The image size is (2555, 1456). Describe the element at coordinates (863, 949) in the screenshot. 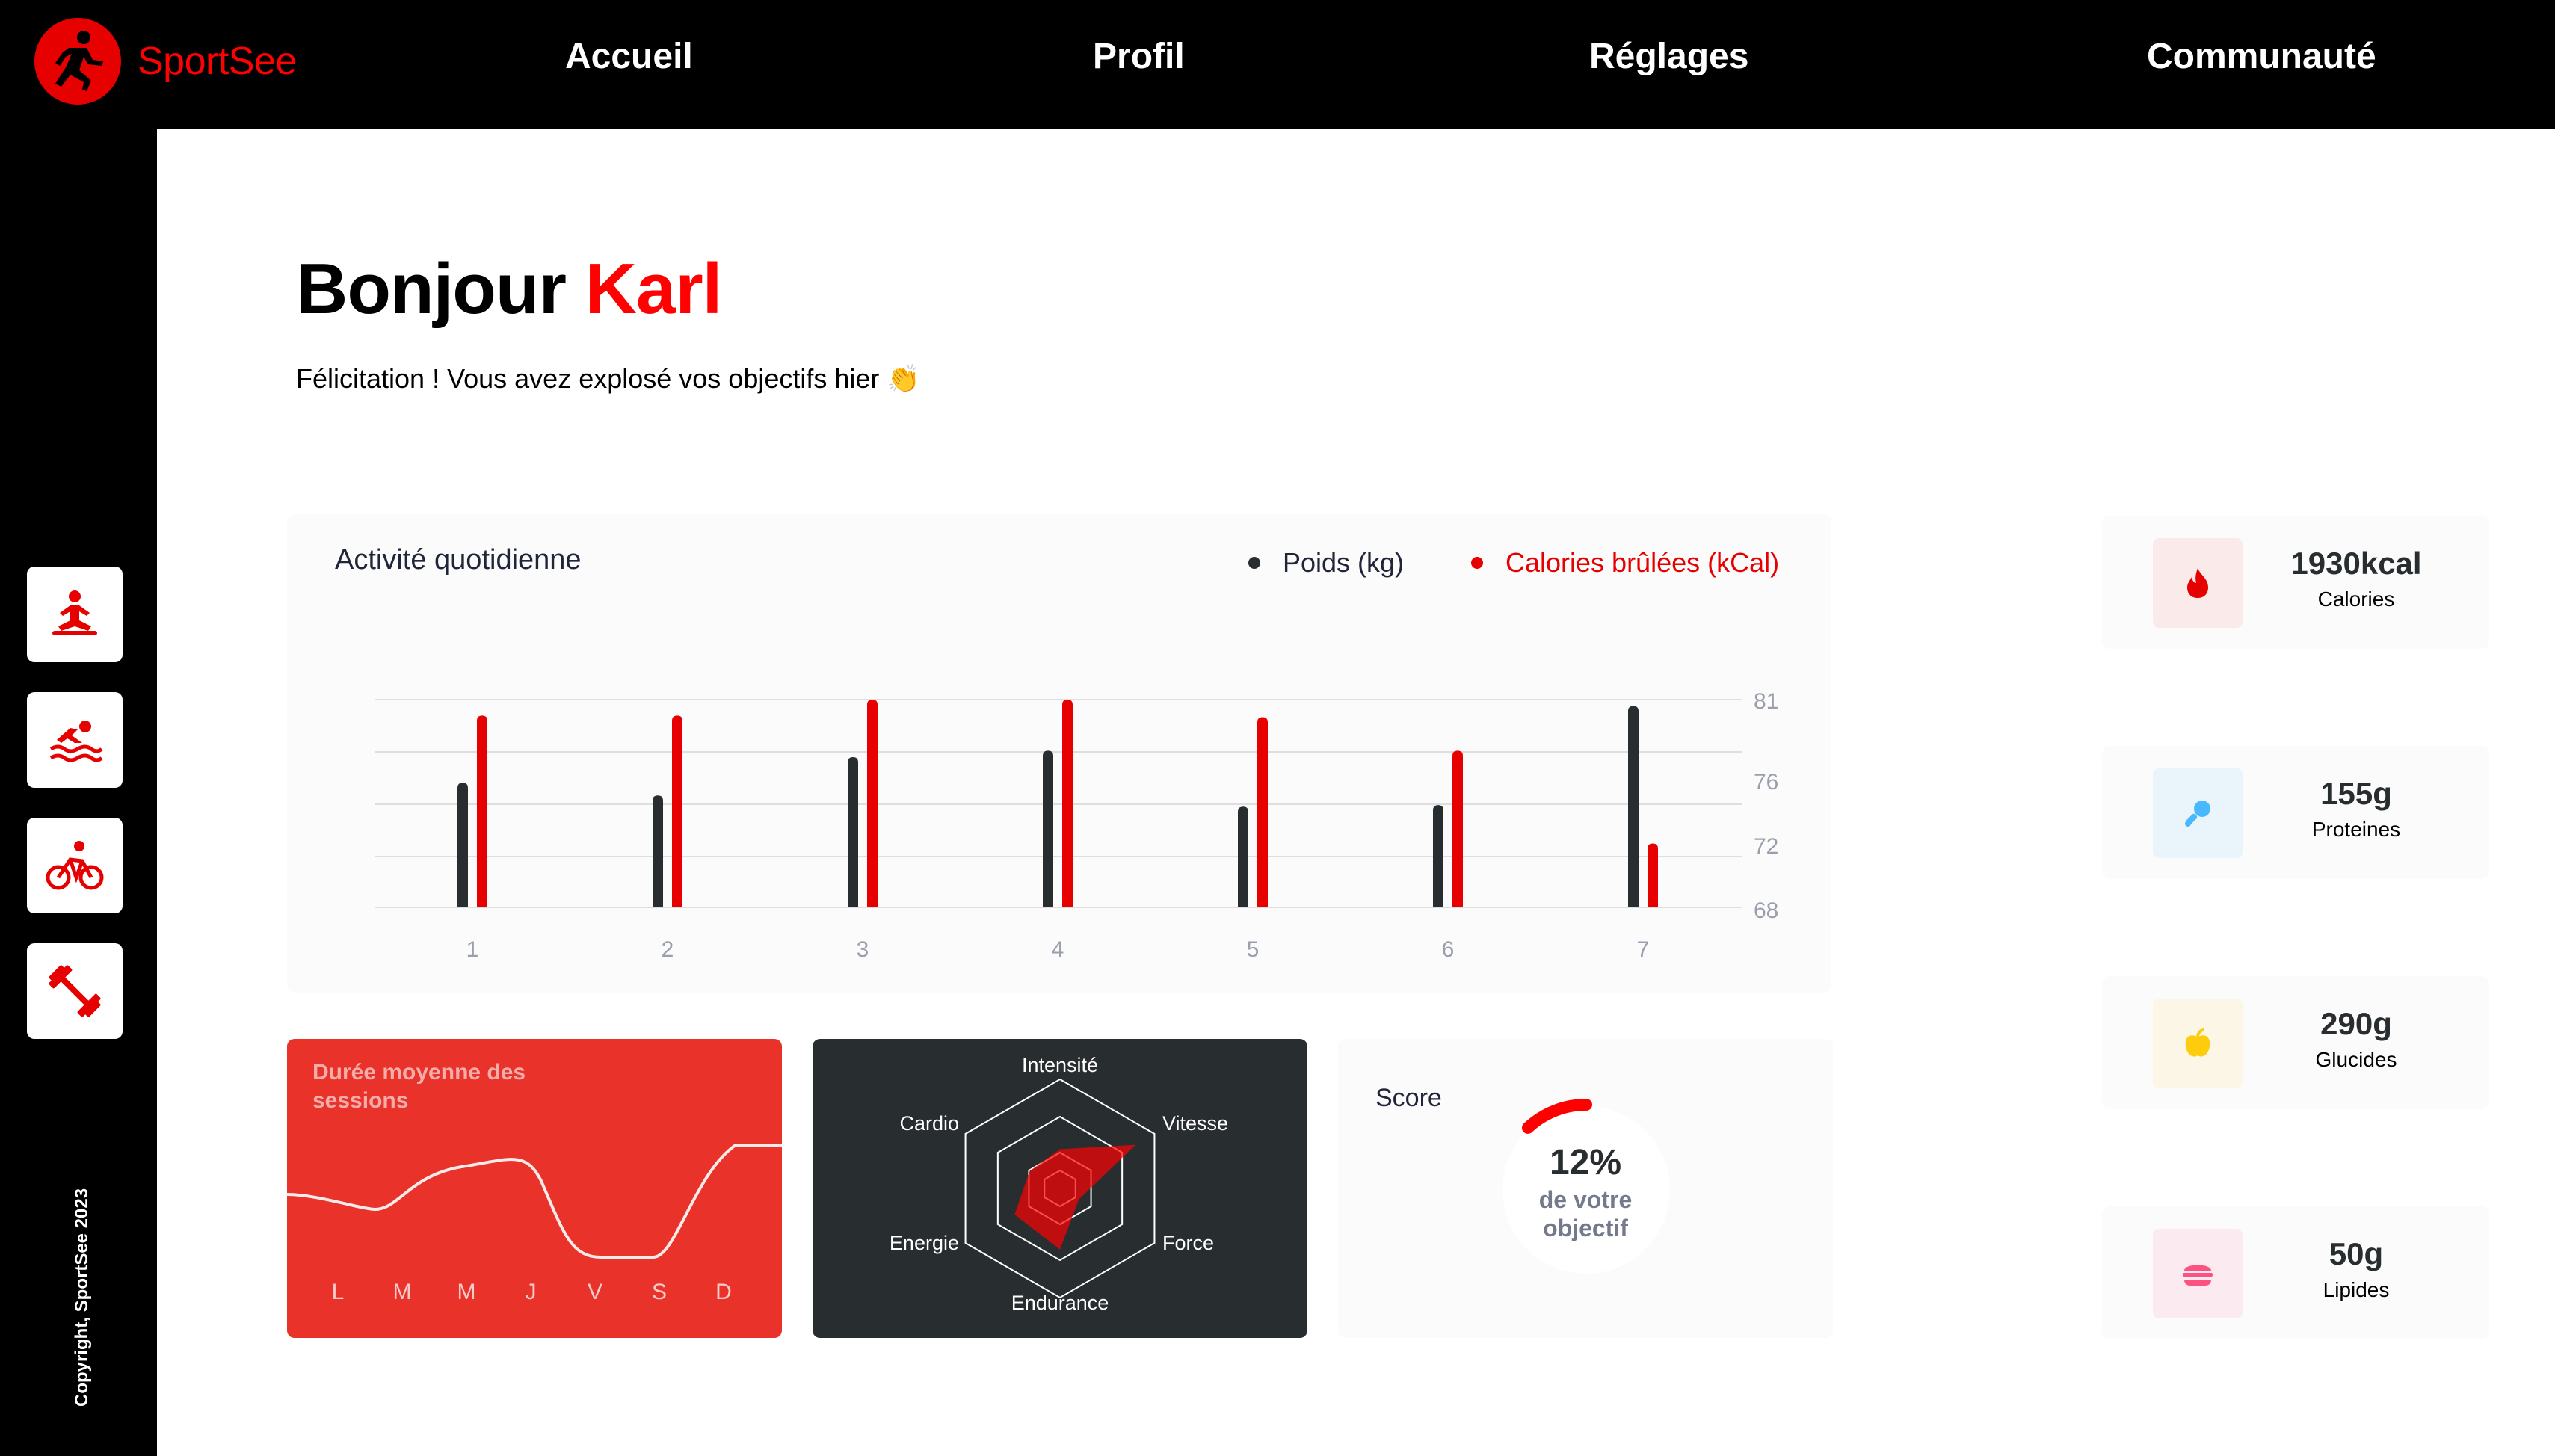

I see `x-tick-label: 3` at that location.